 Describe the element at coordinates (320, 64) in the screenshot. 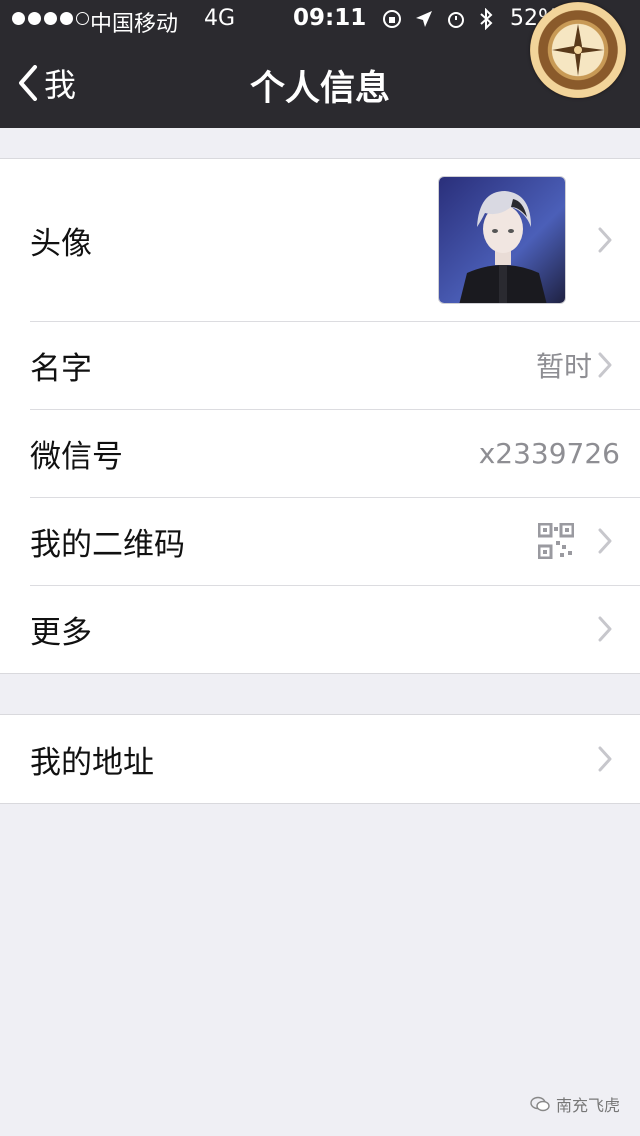

I see `top-bar: 中国移动 4G 09:11 52% 我 个人信息` at that location.